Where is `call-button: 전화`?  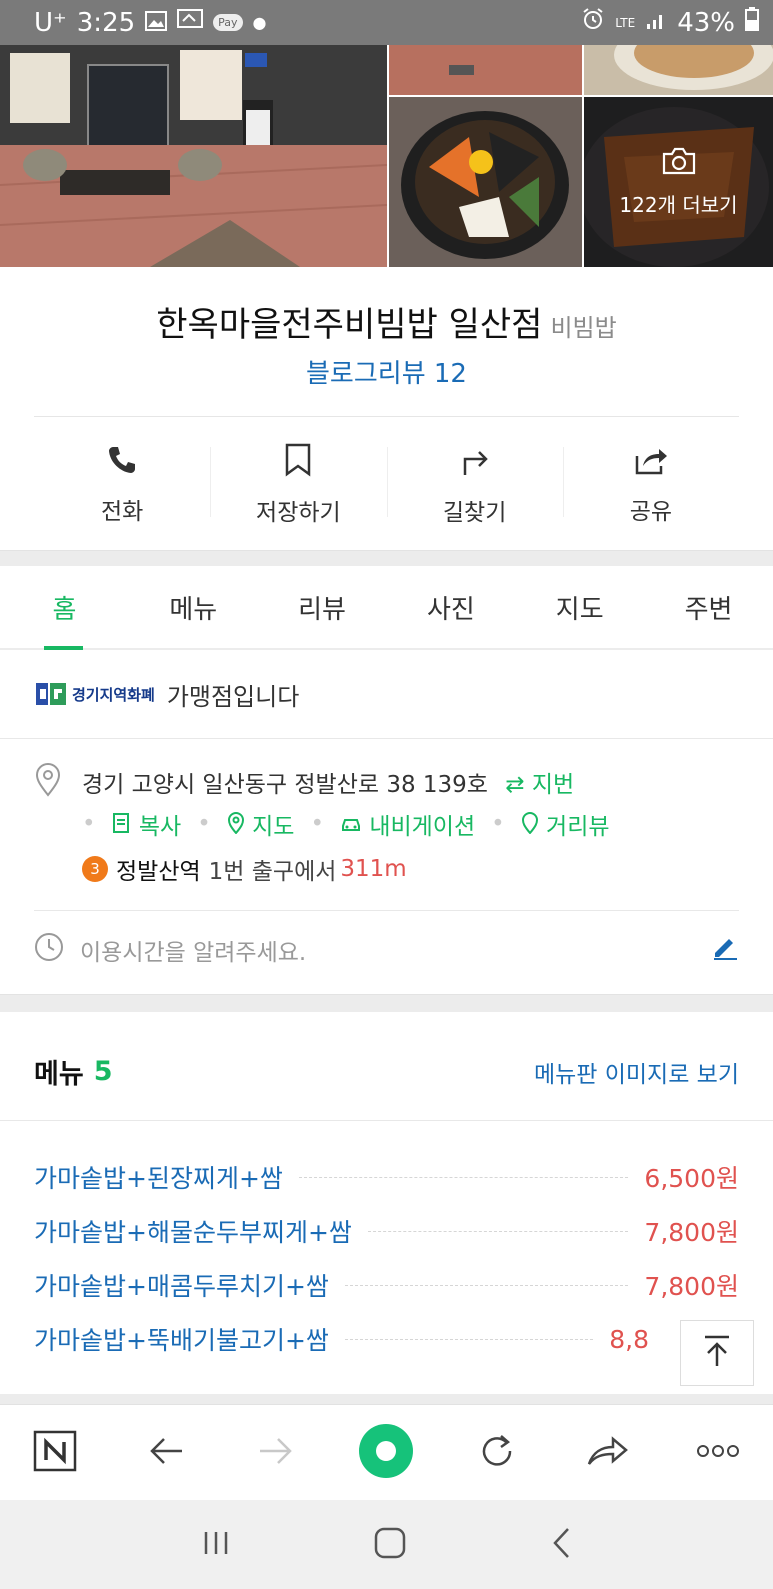 call-button: 전화 is located at coordinates (122, 485).